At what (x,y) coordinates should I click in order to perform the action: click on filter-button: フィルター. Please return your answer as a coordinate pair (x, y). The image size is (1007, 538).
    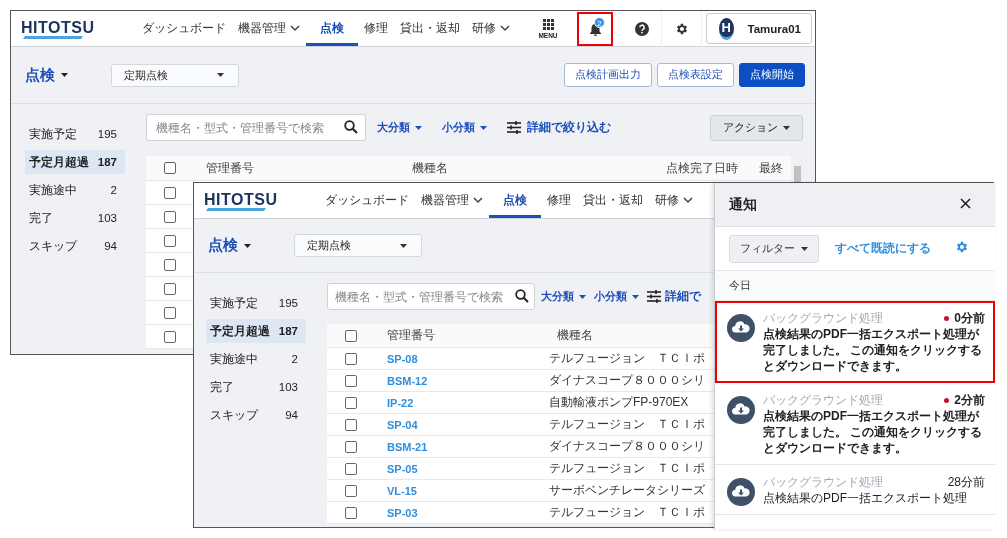
    Looking at the image, I should click on (774, 248).